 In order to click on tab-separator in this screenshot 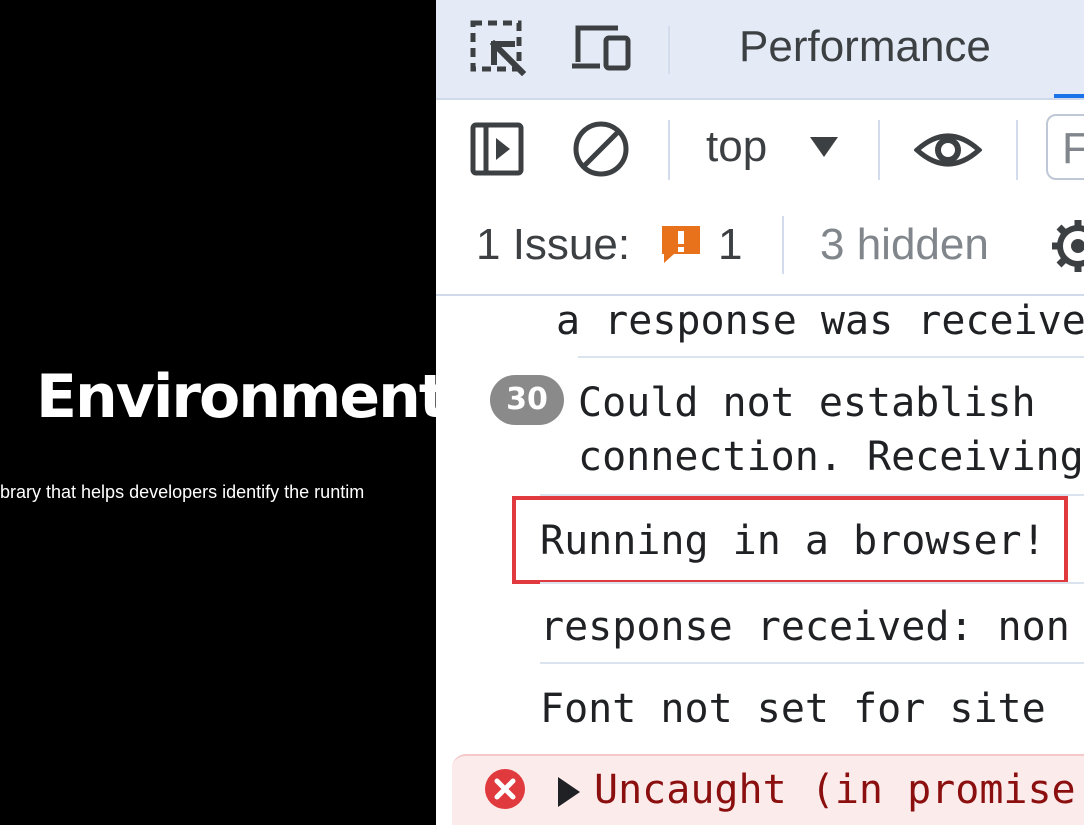, I will do `click(669, 50)`.